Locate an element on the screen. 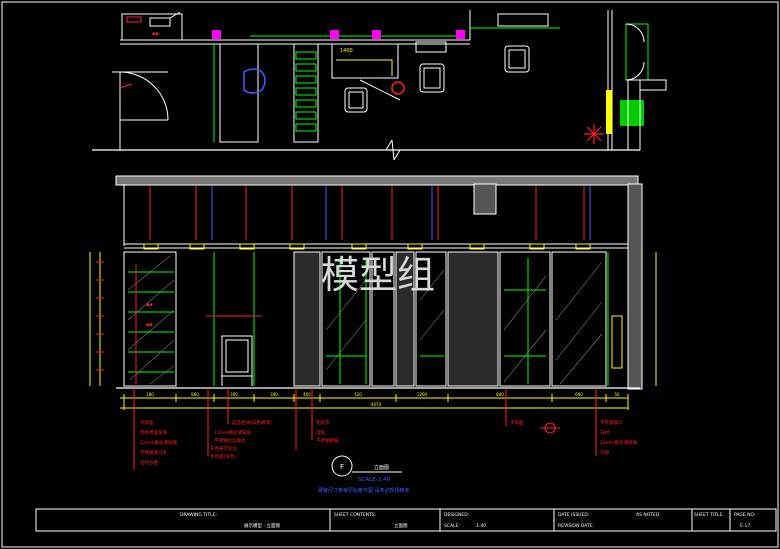 This screenshot has width=780, height=549. dim-label: 300 is located at coordinates (234, 394).